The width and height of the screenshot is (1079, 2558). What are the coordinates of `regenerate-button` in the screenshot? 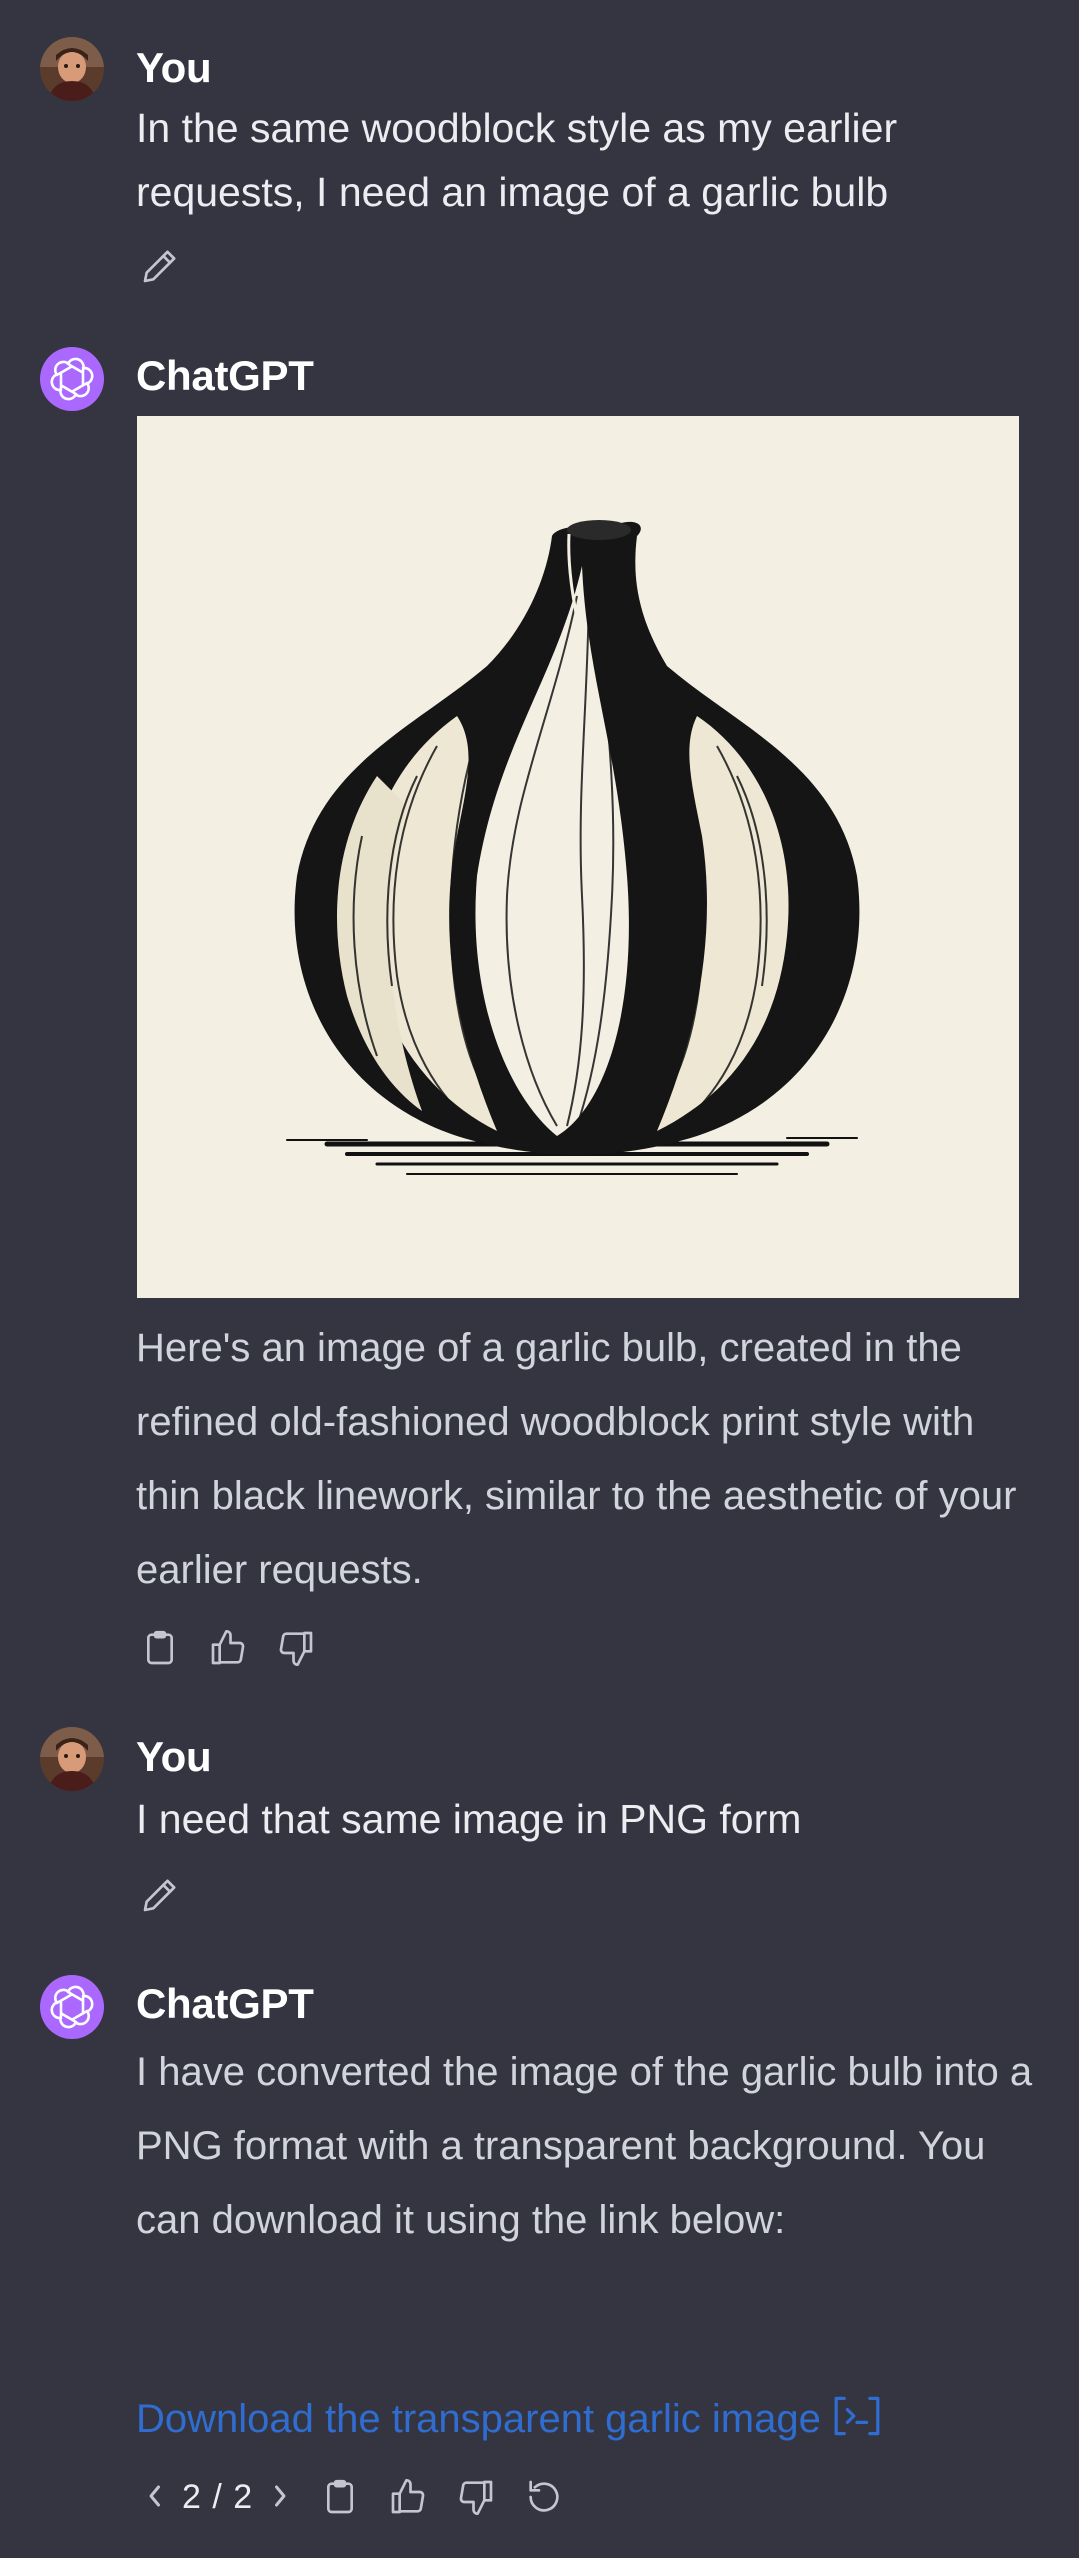 It's located at (544, 2497).